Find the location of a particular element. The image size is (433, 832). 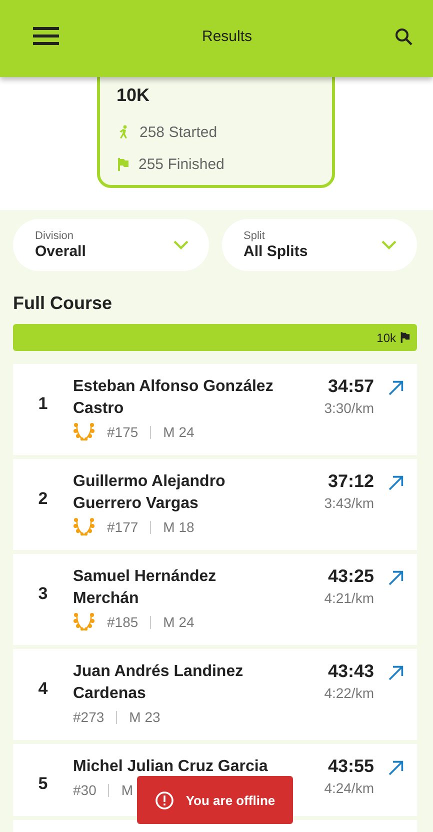

finish-time: 43:25 is located at coordinates (351, 576).